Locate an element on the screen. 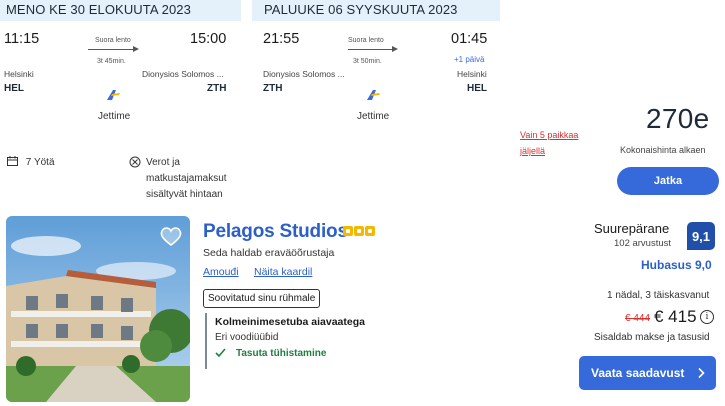 The height and width of the screenshot is (406, 725). room-type: Kolmeinimesetuba aiavaatega is located at coordinates (290, 322).